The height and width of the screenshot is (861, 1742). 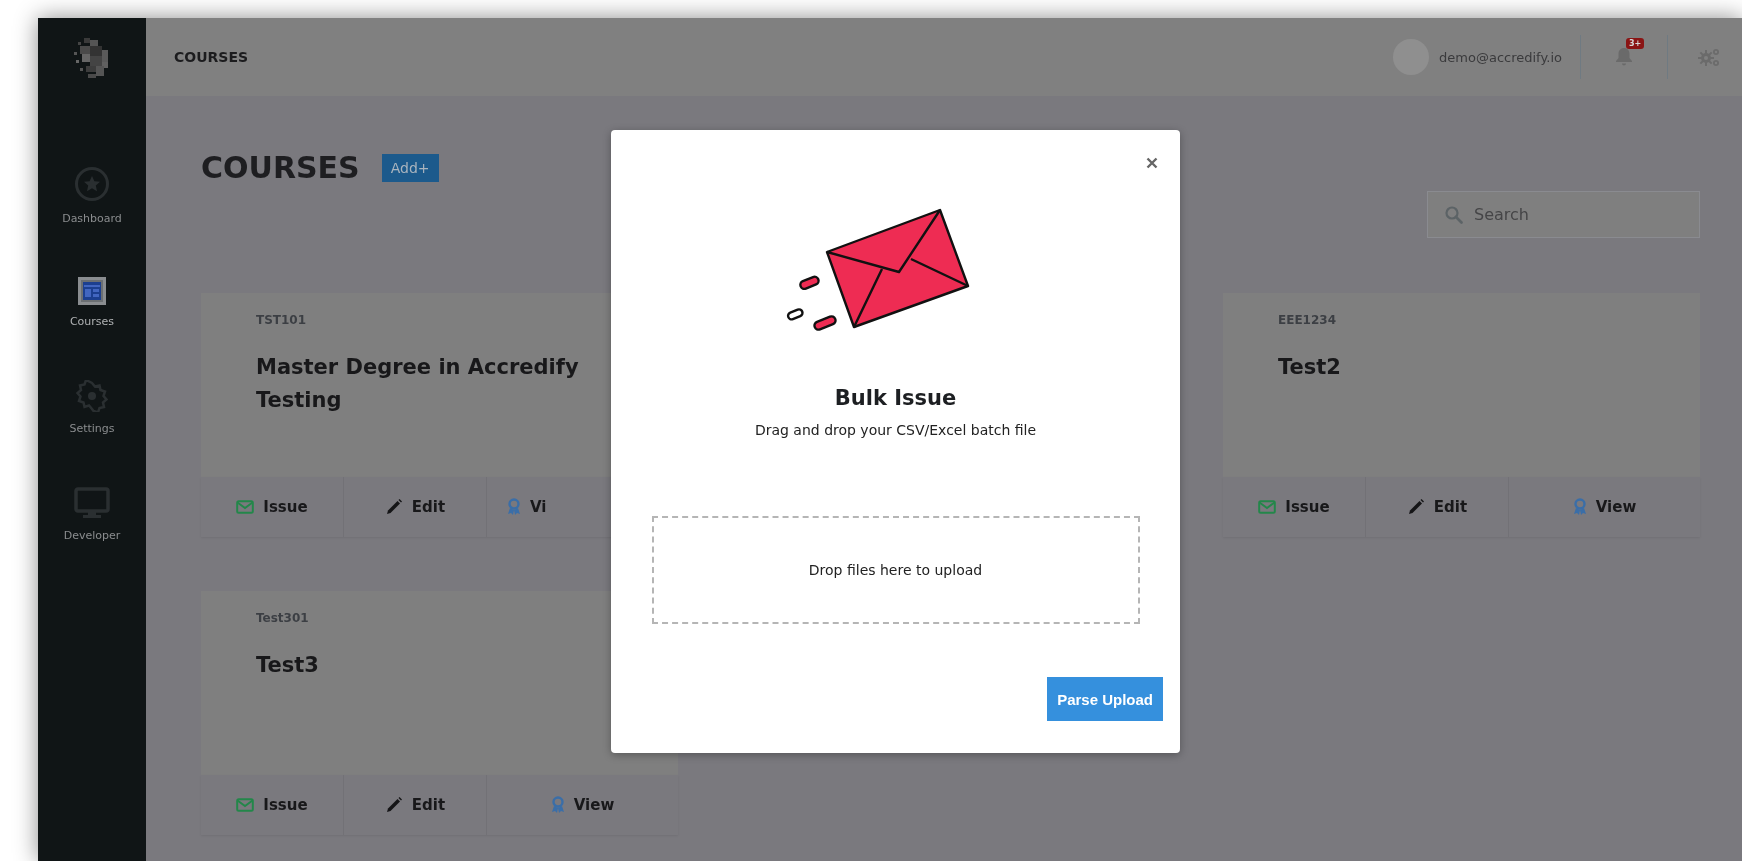 I want to click on sidebar-item: Developer, so click(x=92, y=514).